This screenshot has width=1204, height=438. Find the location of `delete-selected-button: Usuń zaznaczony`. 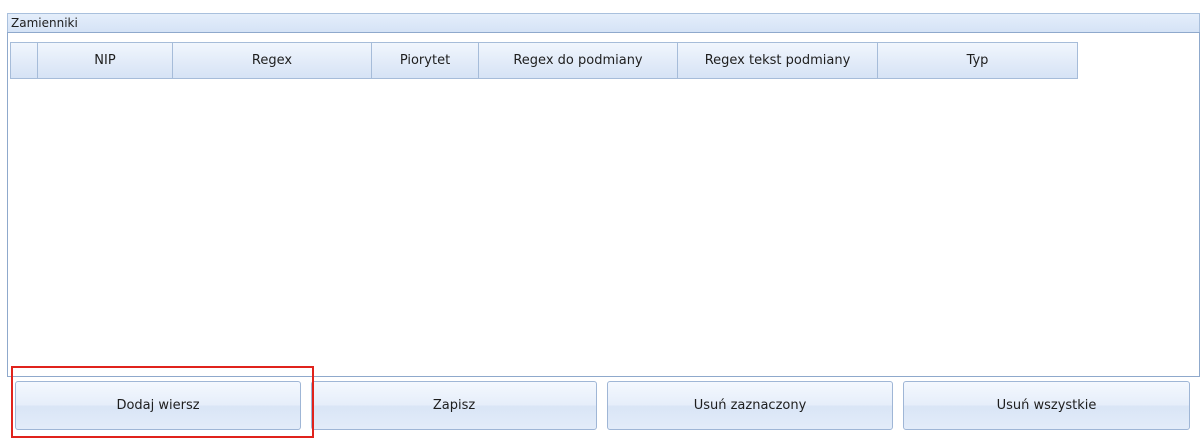

delete-selected-button: Usuń zaznaczony is located at coordinates (750, 405).